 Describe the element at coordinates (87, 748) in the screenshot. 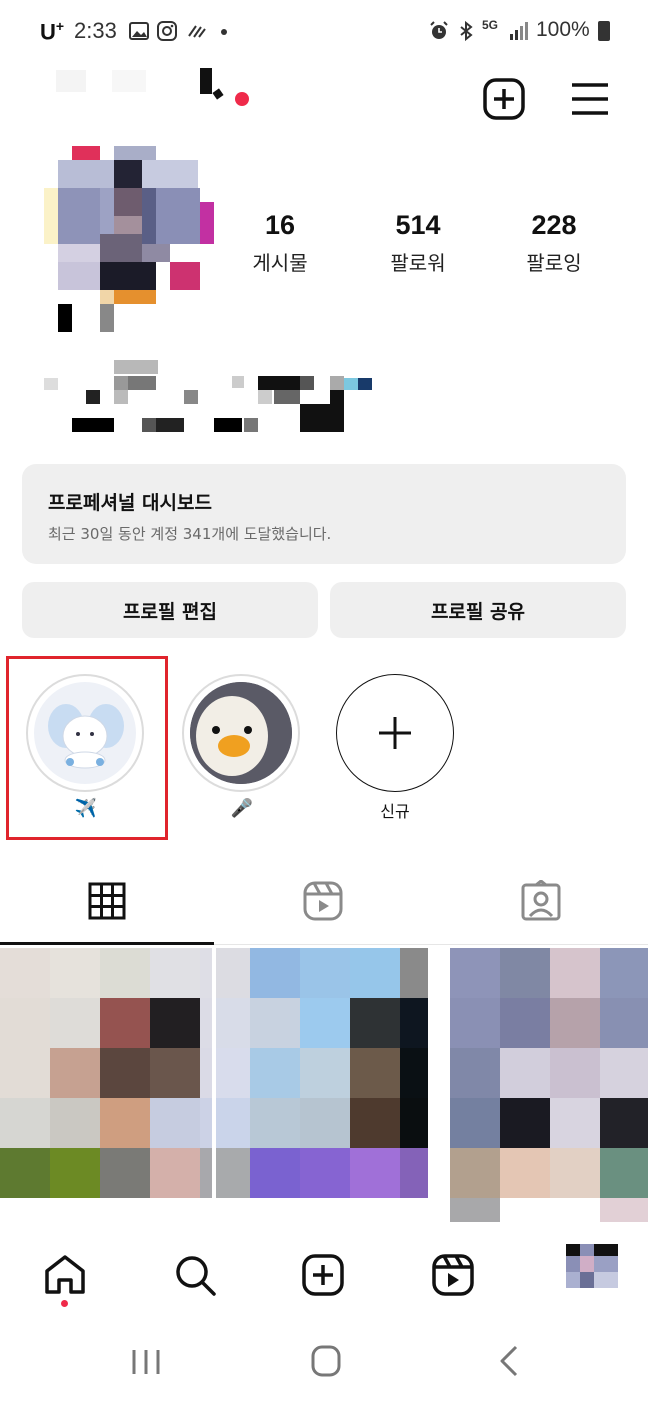

I see `selection-highlight-box` at that location.